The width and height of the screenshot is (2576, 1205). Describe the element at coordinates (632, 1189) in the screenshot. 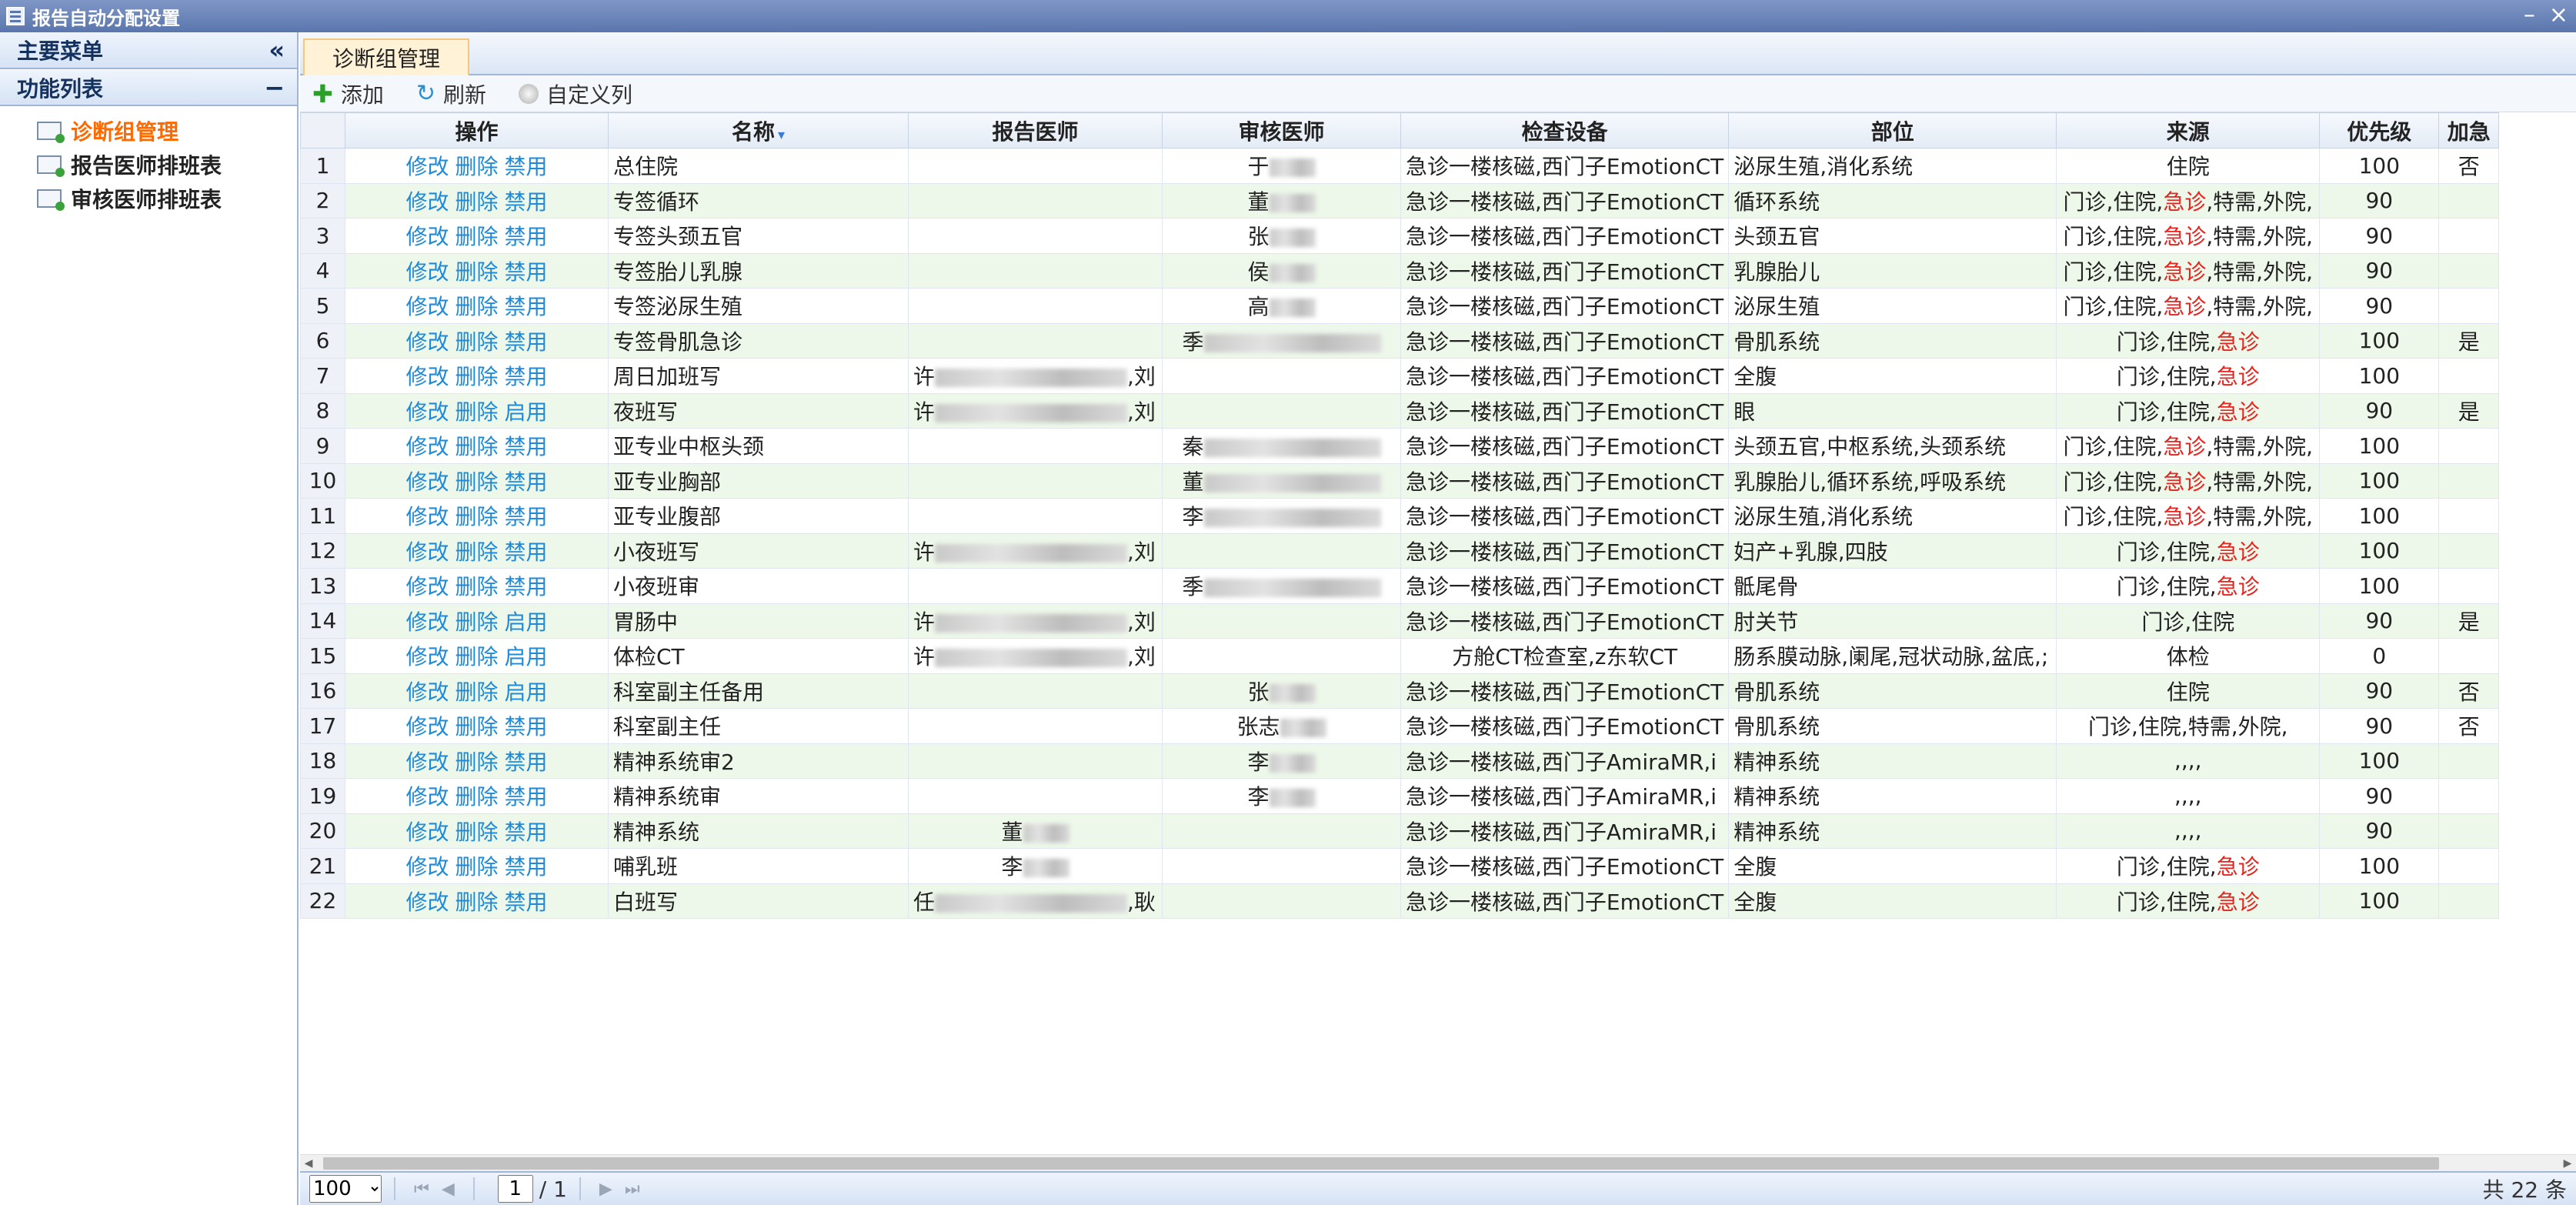

I see `last-page-icon: ⏭` at that location.